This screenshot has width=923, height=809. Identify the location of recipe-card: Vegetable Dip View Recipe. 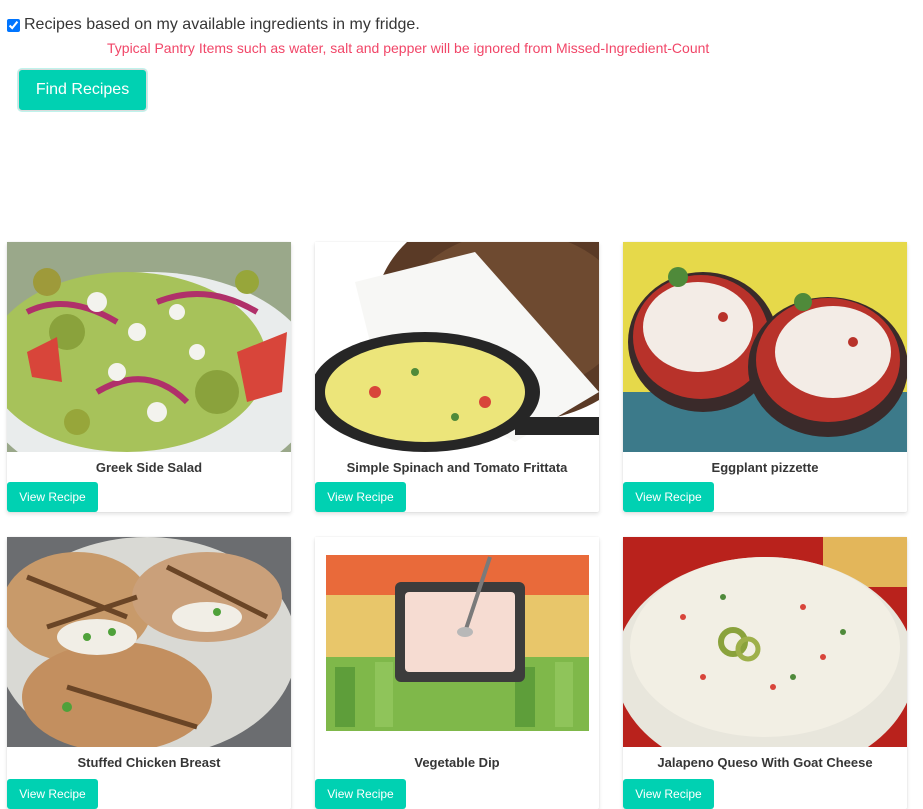
(457, 673).